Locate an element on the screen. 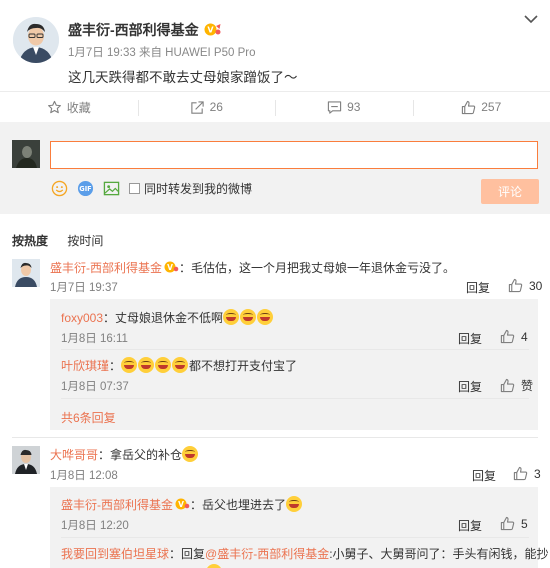 The image size is (550, 568). view-more-replies-link: 共6条回复 is located at coordinates (88, 417).